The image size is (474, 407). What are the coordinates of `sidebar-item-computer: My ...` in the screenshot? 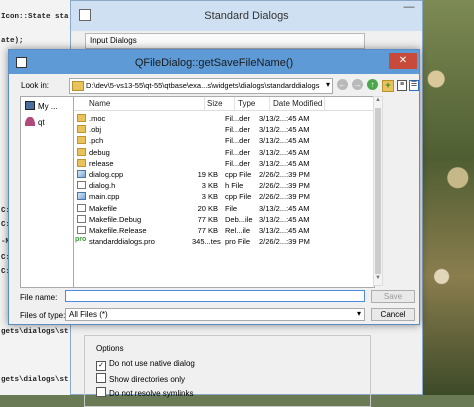 It's located at (41, 107).